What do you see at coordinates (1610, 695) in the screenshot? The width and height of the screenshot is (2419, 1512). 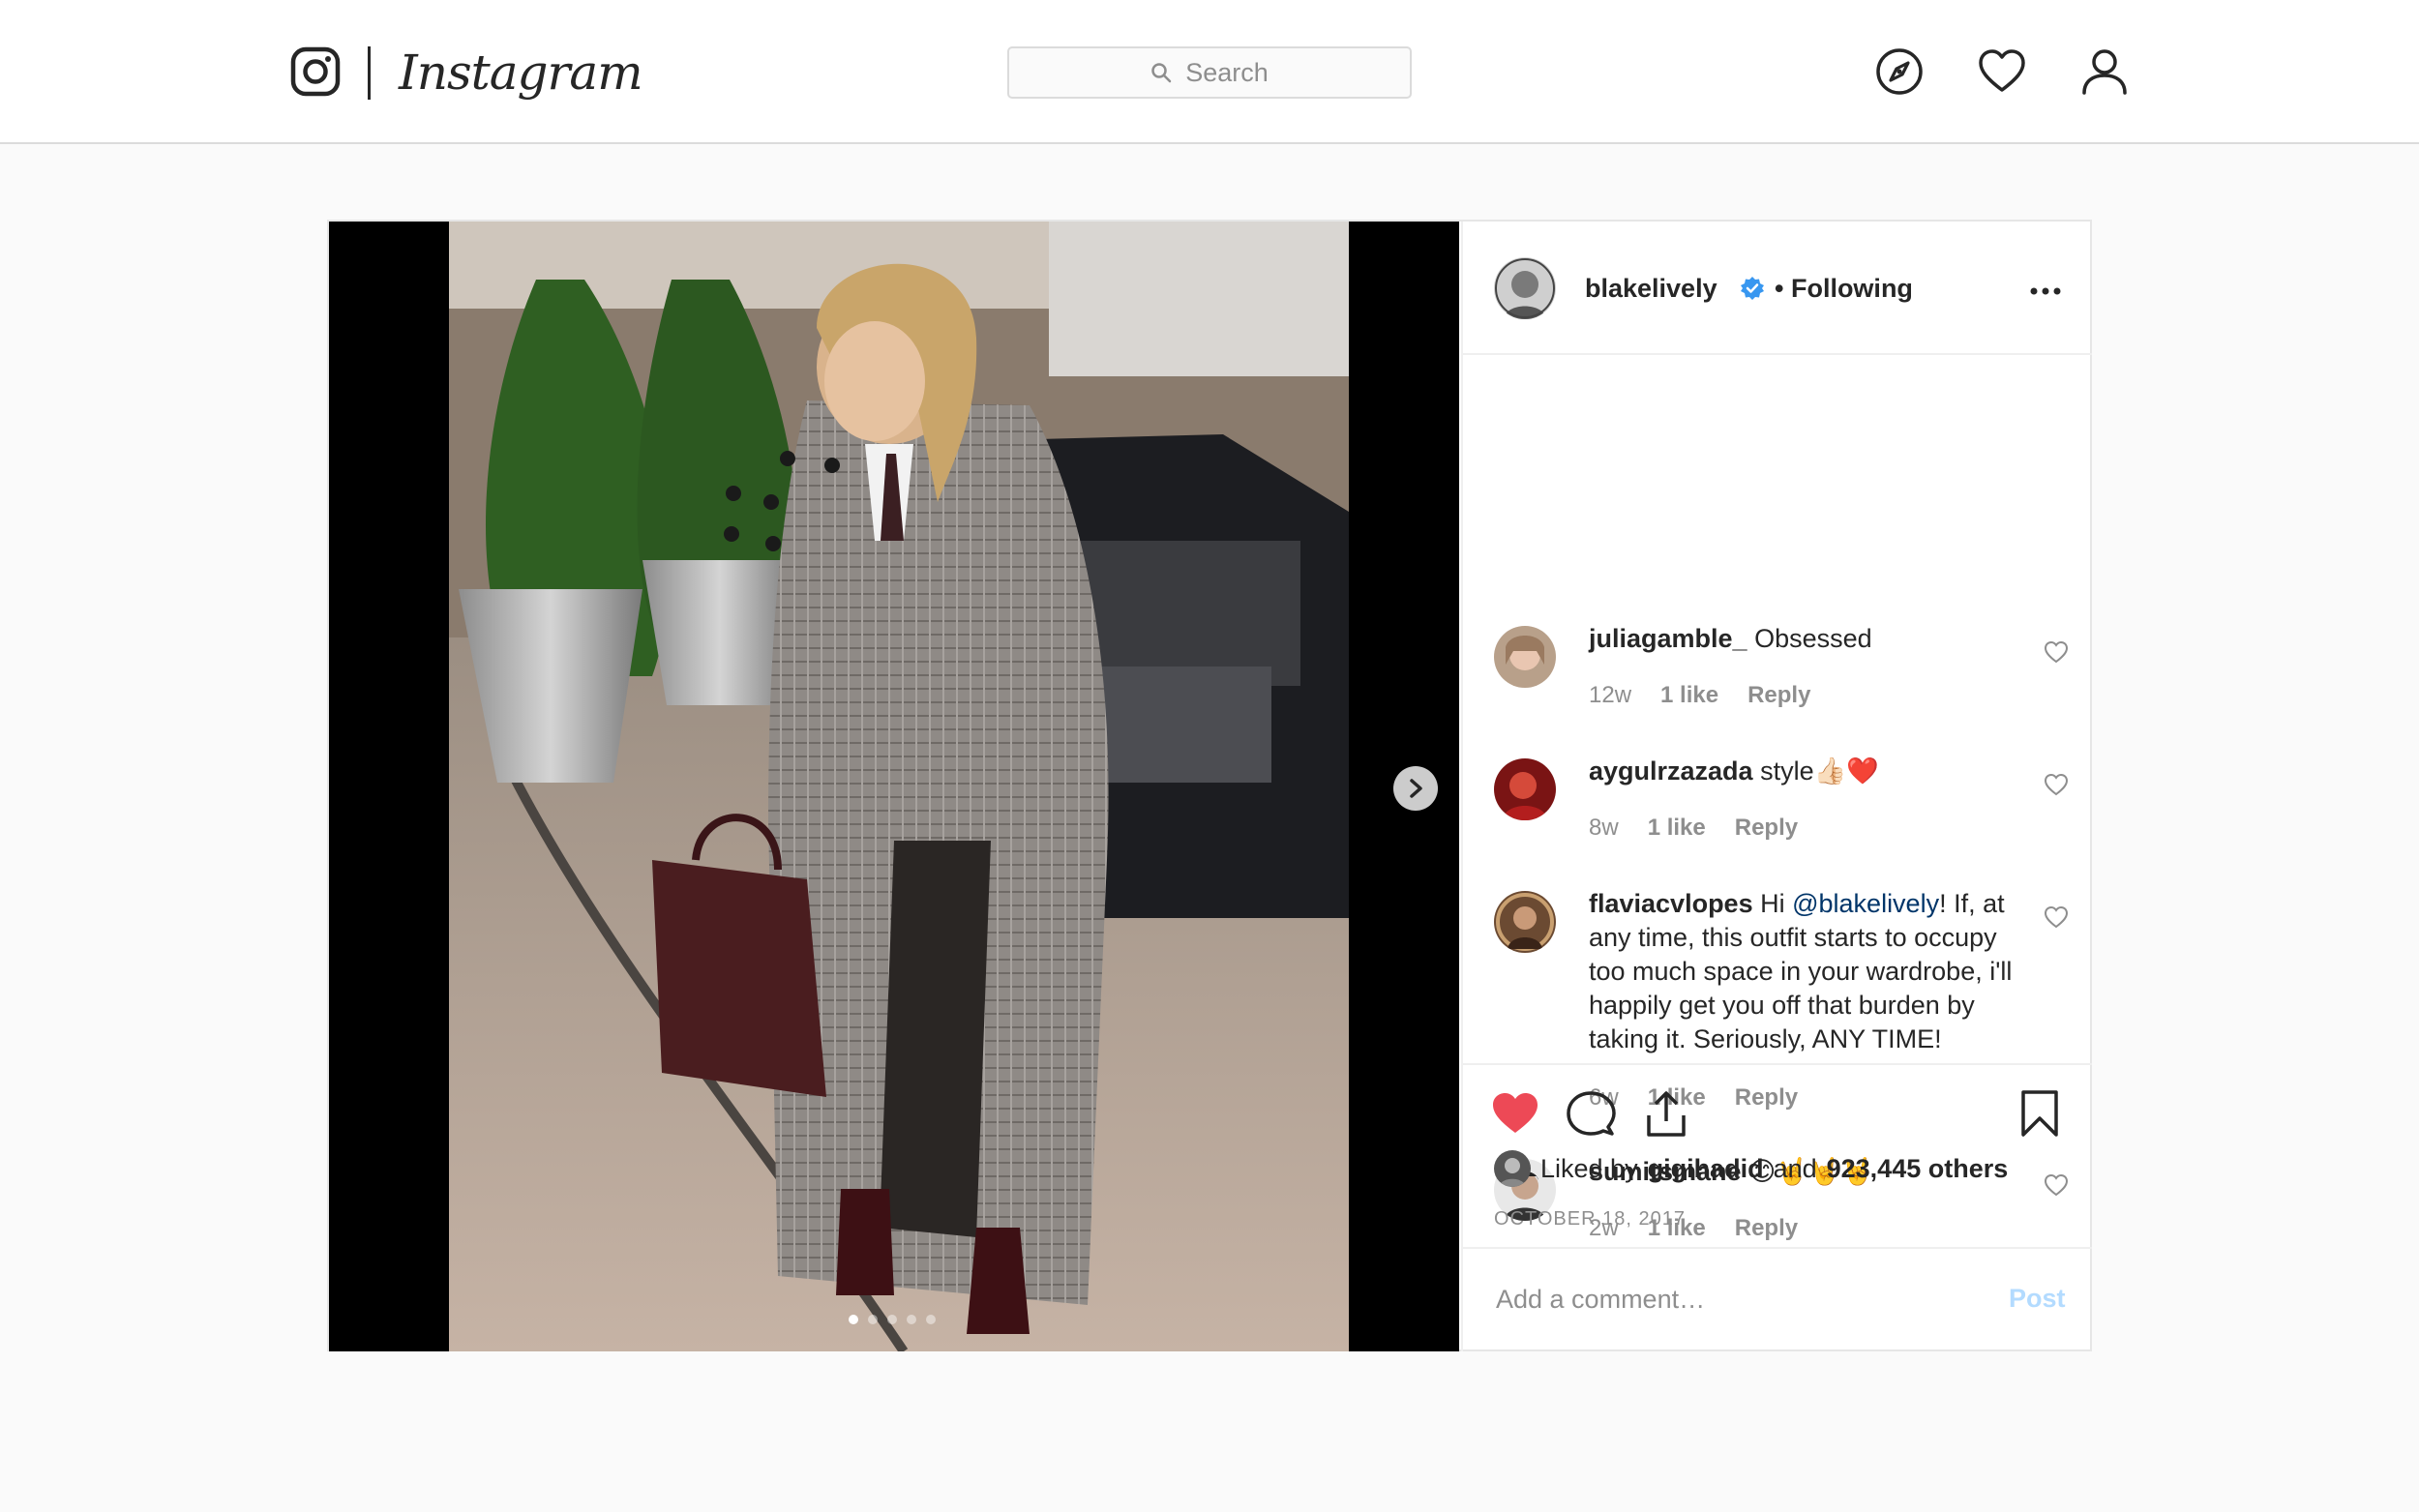 I see `comment-age: 12w` at bounding box center [1610, 695].